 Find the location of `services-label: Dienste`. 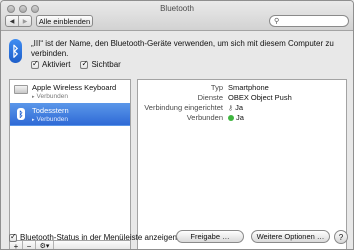

services-label: Dienste is located at coordinates (210, 97).